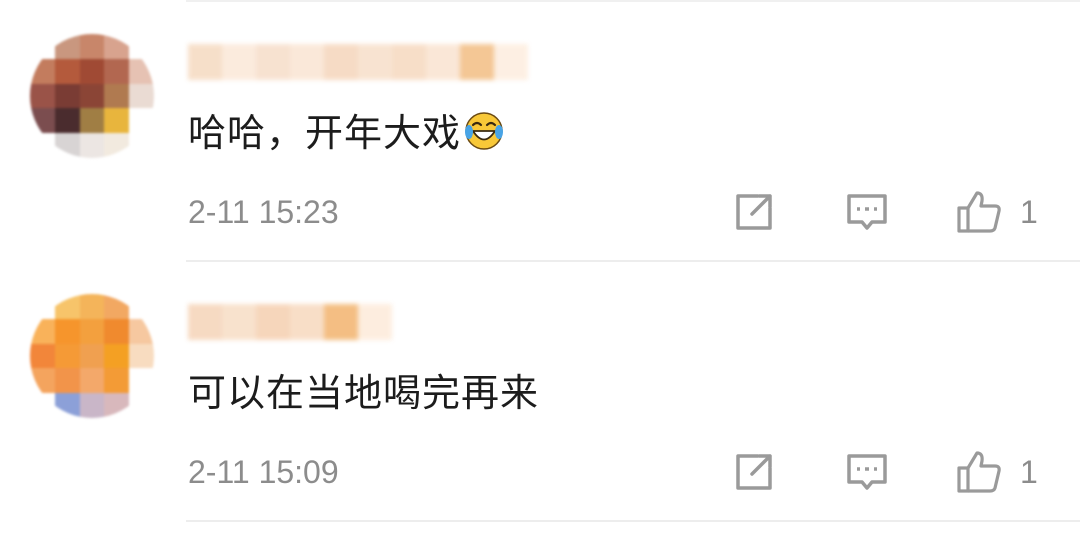  Describe the element at coordinates (263, 212) in the screenshot. I see `comment-time: 2-11 15:23` at that location.